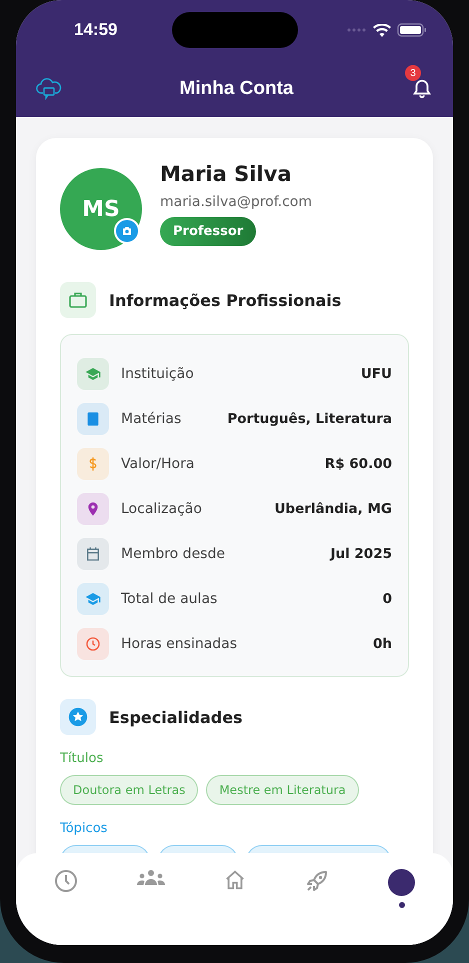 Image resolution: width=469 pixels, height=963 pixels. Describe the element at coordinates (179, 644) in the screenshot. I see `info-label: Horas ensinadas` at that location.